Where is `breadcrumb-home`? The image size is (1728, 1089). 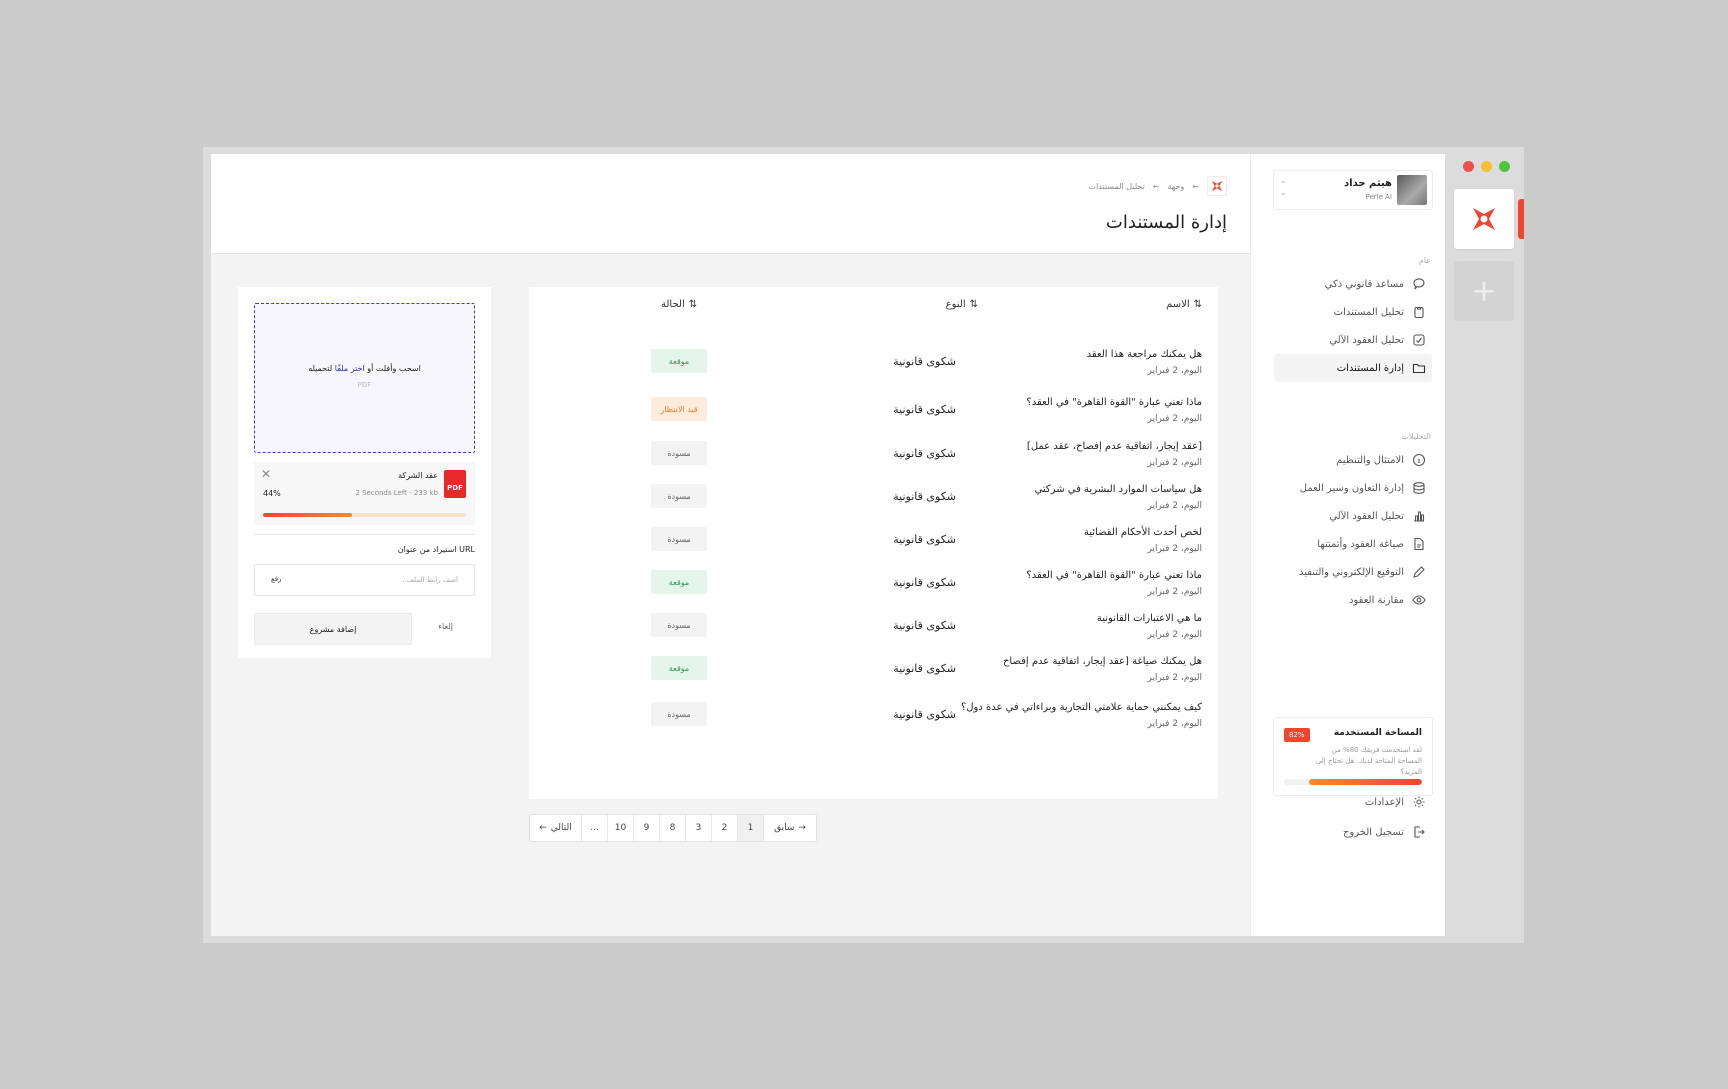
breadcrumb-home is located at coordinates (1217, 186).